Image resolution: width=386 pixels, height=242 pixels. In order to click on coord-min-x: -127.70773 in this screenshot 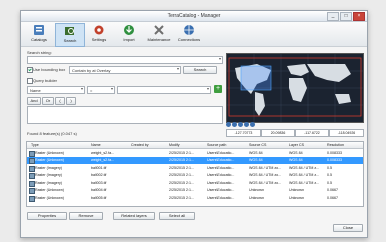, I will do `click(243, 133)`.